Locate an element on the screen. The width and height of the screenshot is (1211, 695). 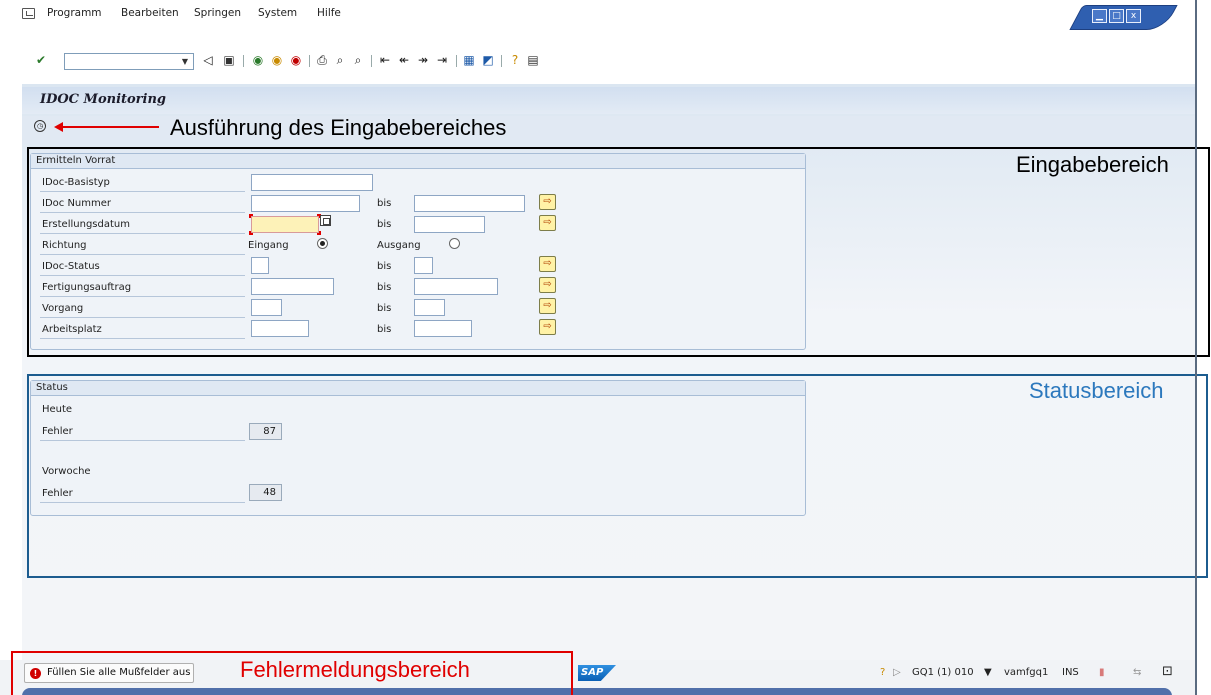
help-status-icon: ? is located at coordinates (882, 672).